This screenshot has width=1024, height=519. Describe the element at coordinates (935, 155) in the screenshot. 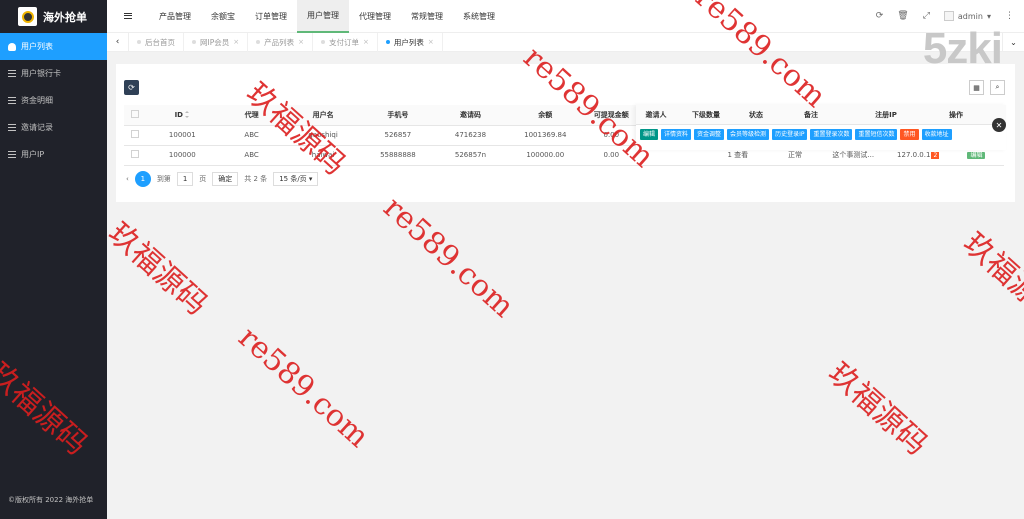

I see `ip-count-badge: 2` at that location.